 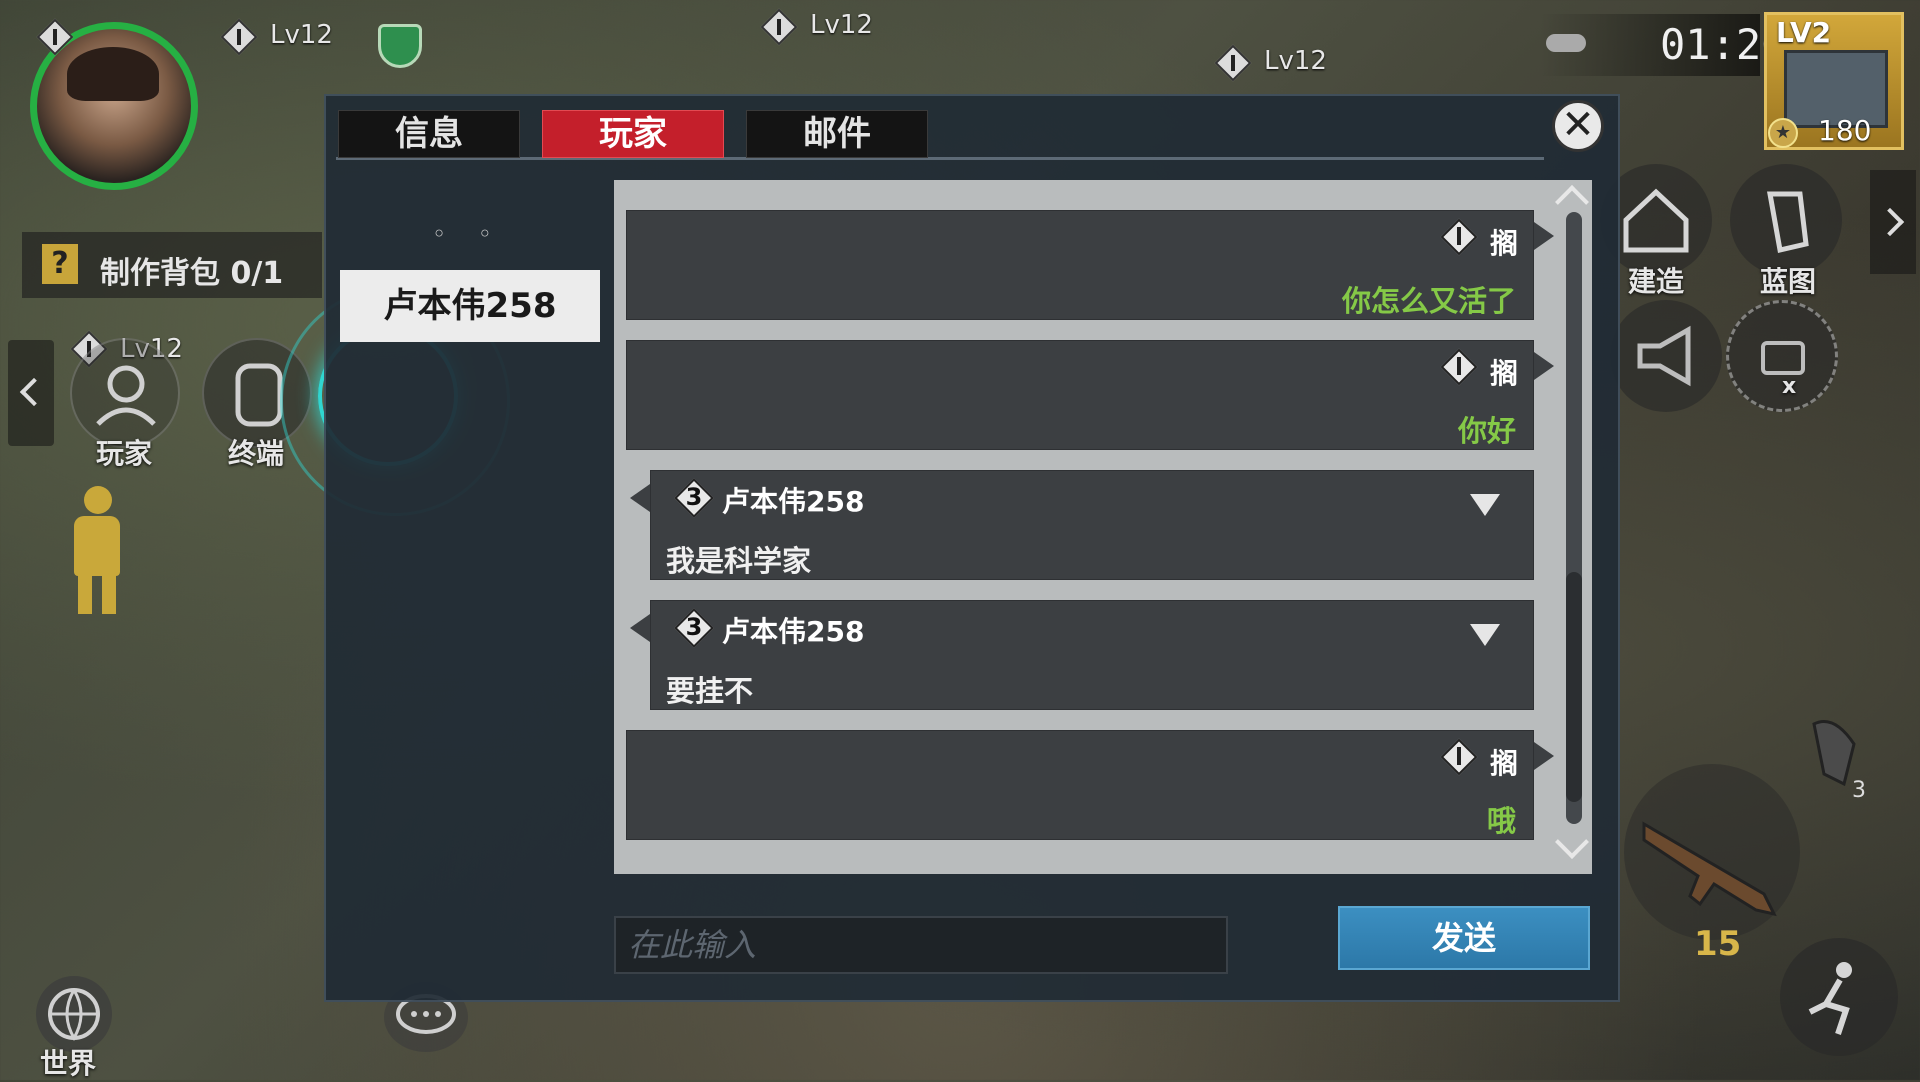 What do you see at coordinates (1859, 790) in the screenshot?
I see `magazine-count: 3` at bounding box center [1859, 790].